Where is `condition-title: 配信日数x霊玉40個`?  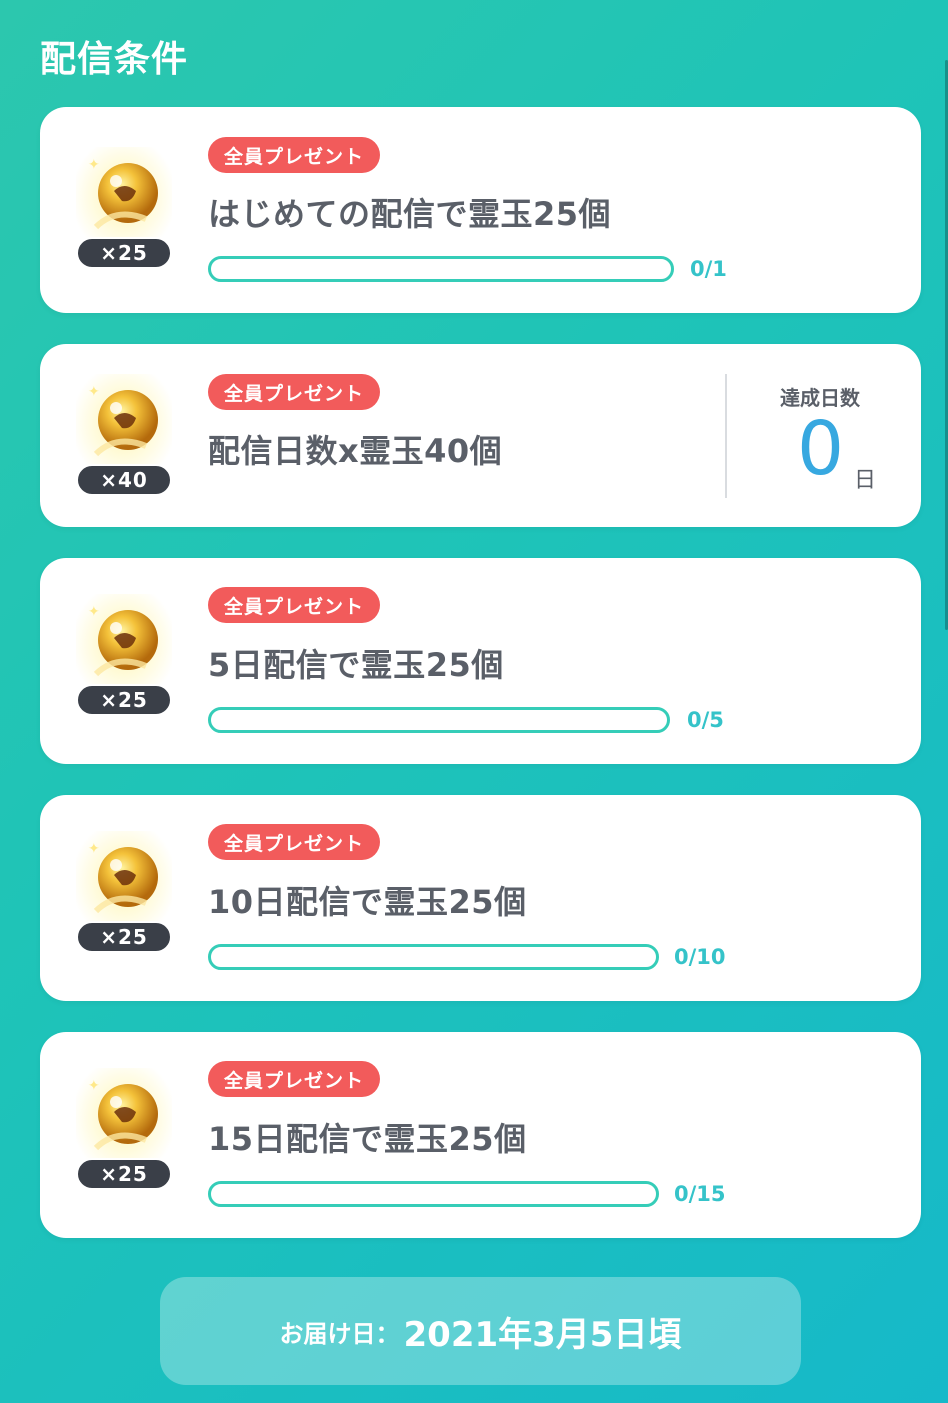 condition-title: 配信日数x霊玉40個 is located at coordinates (355, 451).